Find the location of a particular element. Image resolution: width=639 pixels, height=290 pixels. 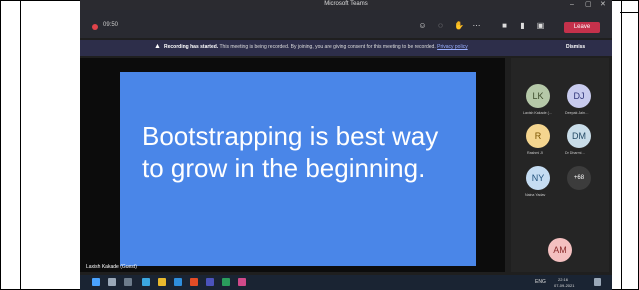

leave-label: Leave is located at coordinates (582, 27).